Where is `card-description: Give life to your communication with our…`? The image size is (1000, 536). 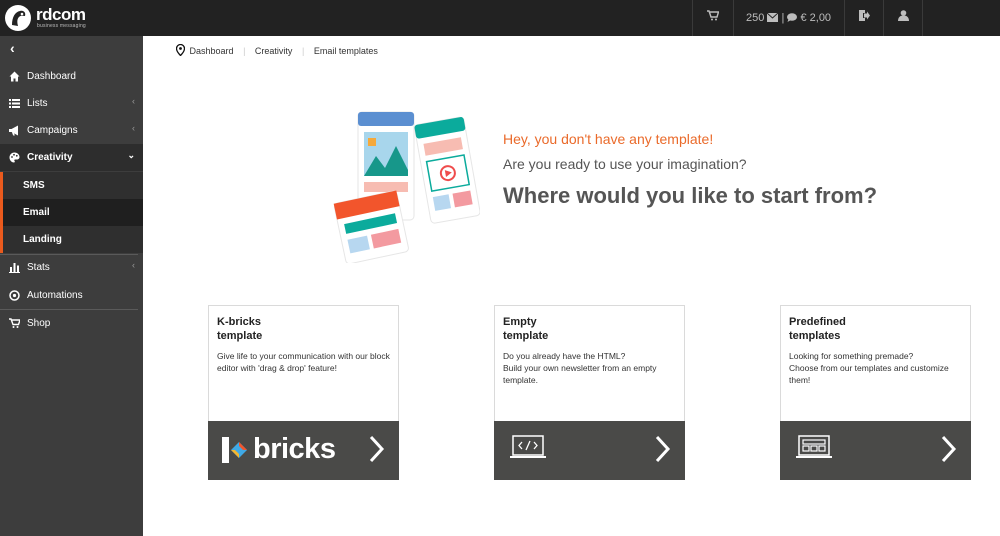 card-description: Give life to your communication with our… is located at coordinates (303, 362).